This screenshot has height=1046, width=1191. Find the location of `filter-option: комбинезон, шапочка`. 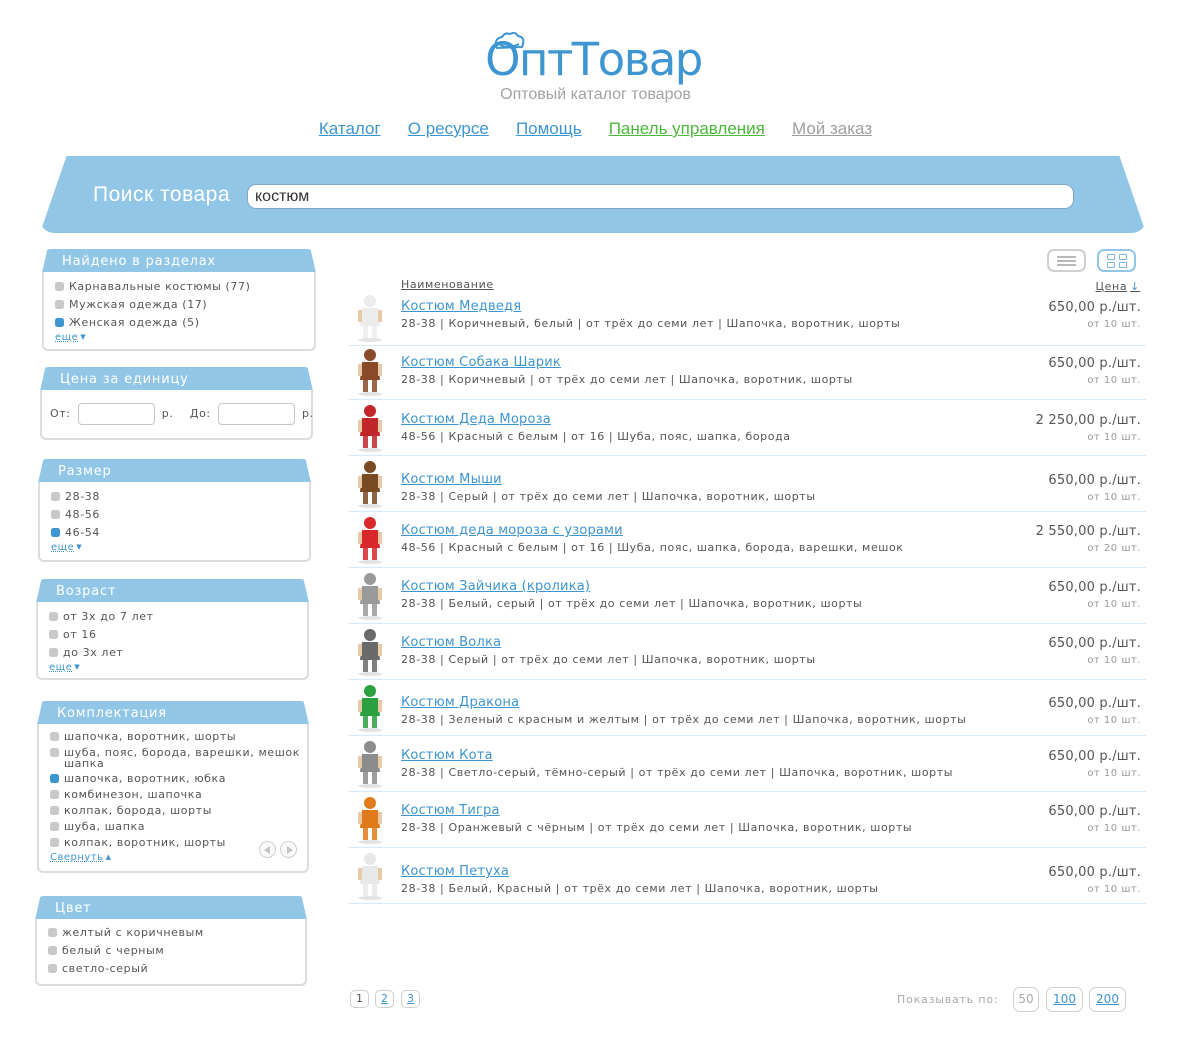

filter-option: комбинезон, шапочка is located at coordinates (175, 794).